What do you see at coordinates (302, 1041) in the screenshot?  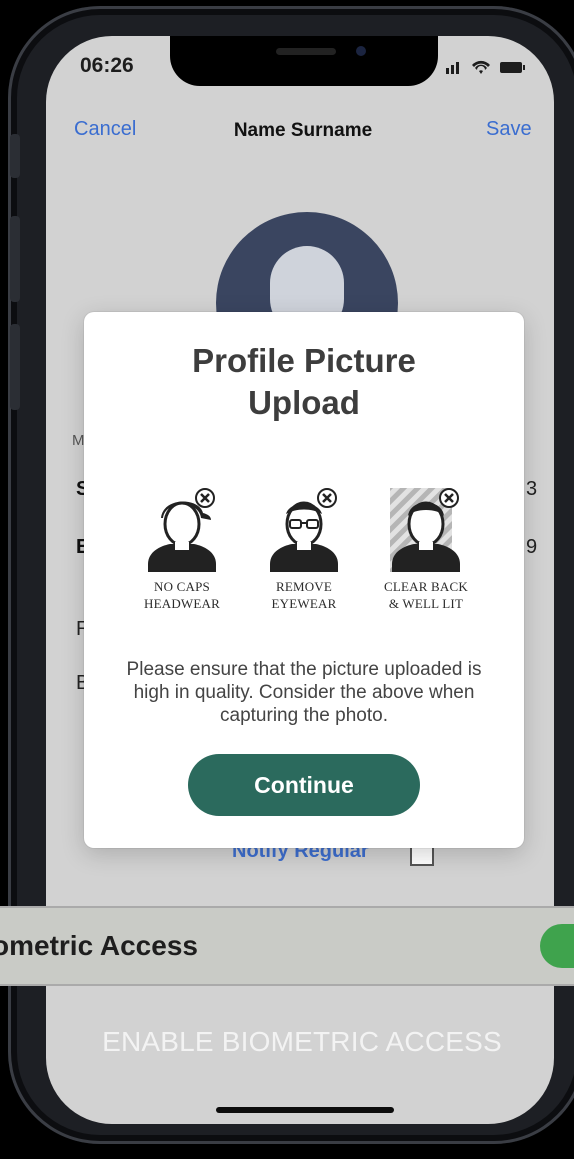 I see `caption: ENABLE BIOMETRIC ACCESS` at bounding box center [302, 1041].